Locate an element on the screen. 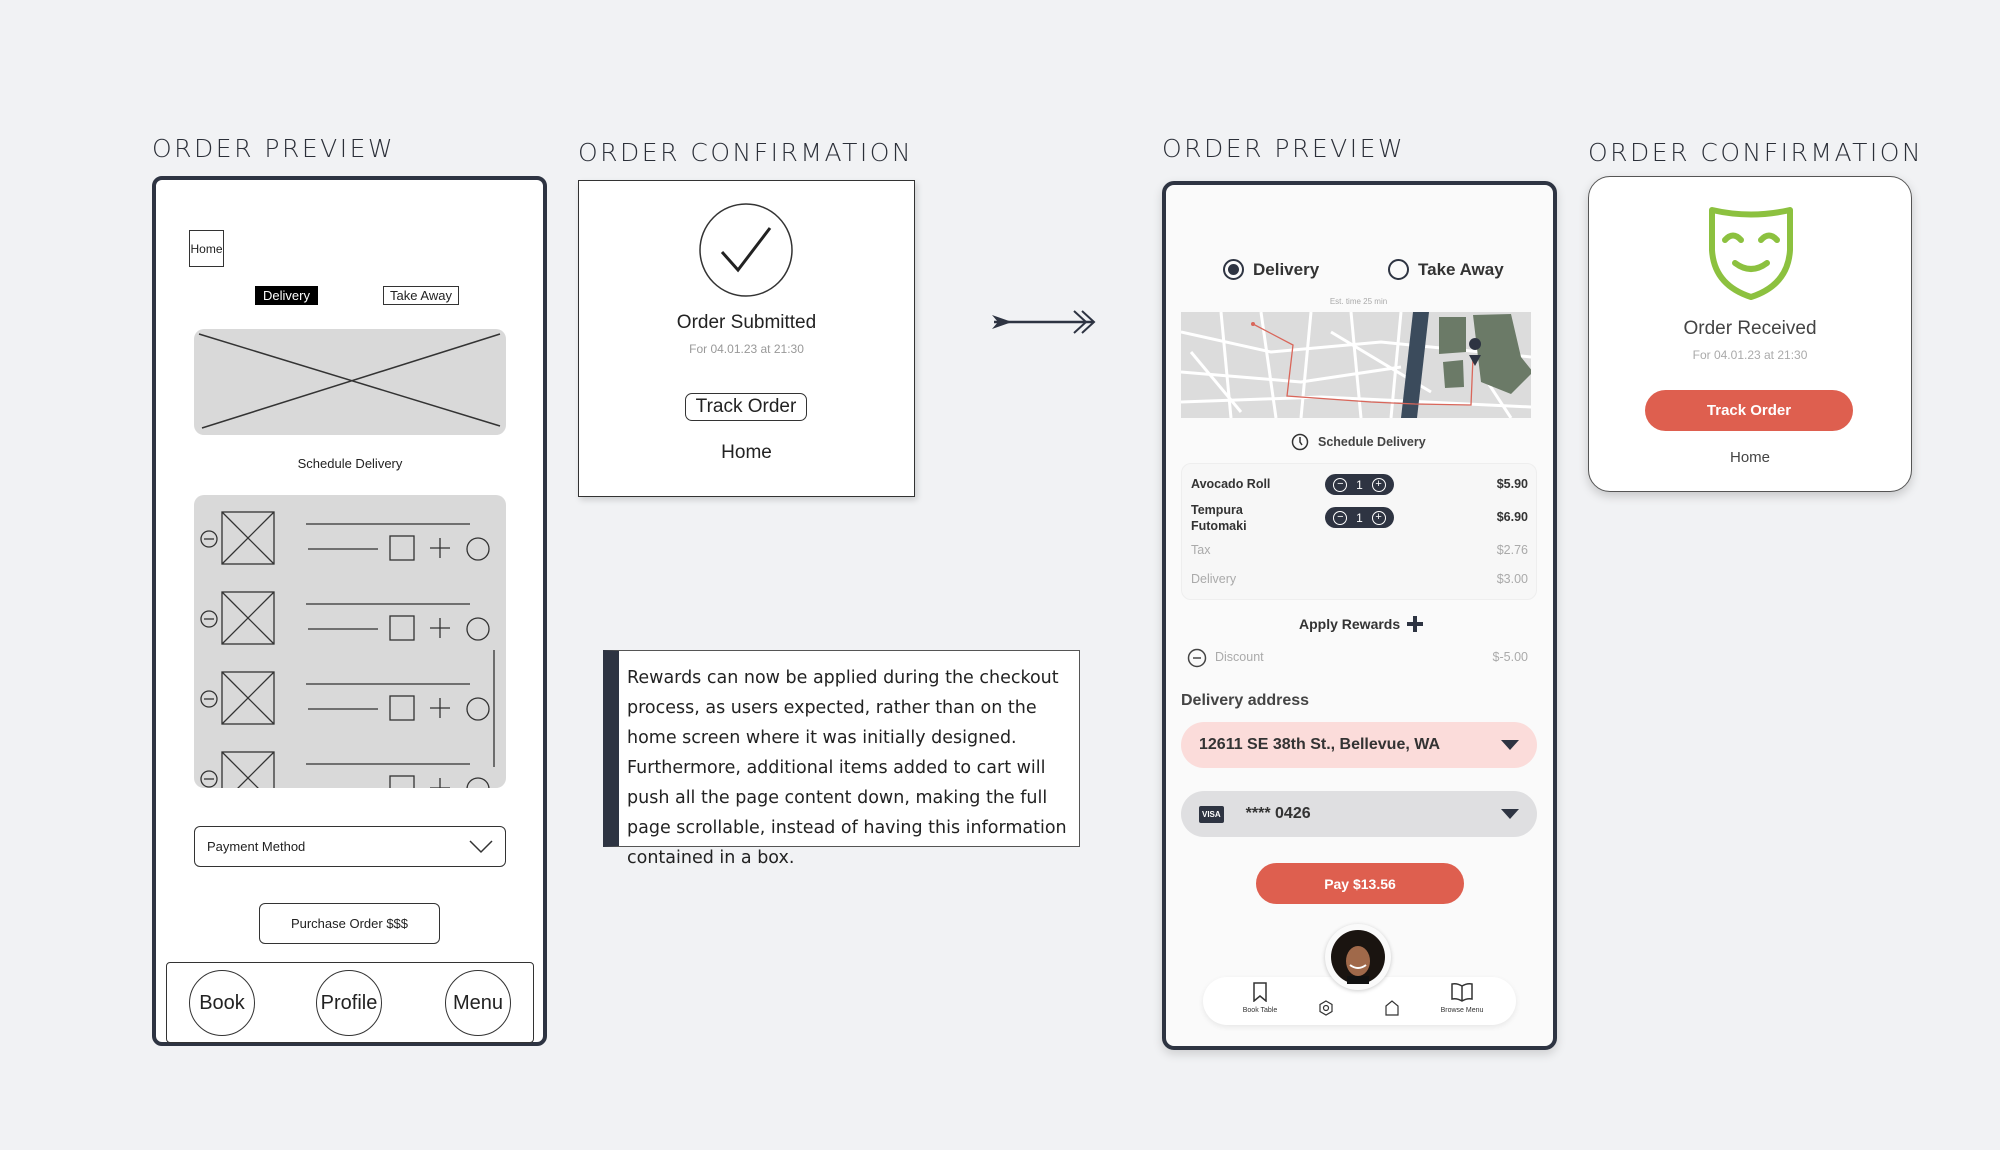 The height and width of the screenshot is (1150, 2000). order-received-title: Order Received is located at coordinates (1750, 328).